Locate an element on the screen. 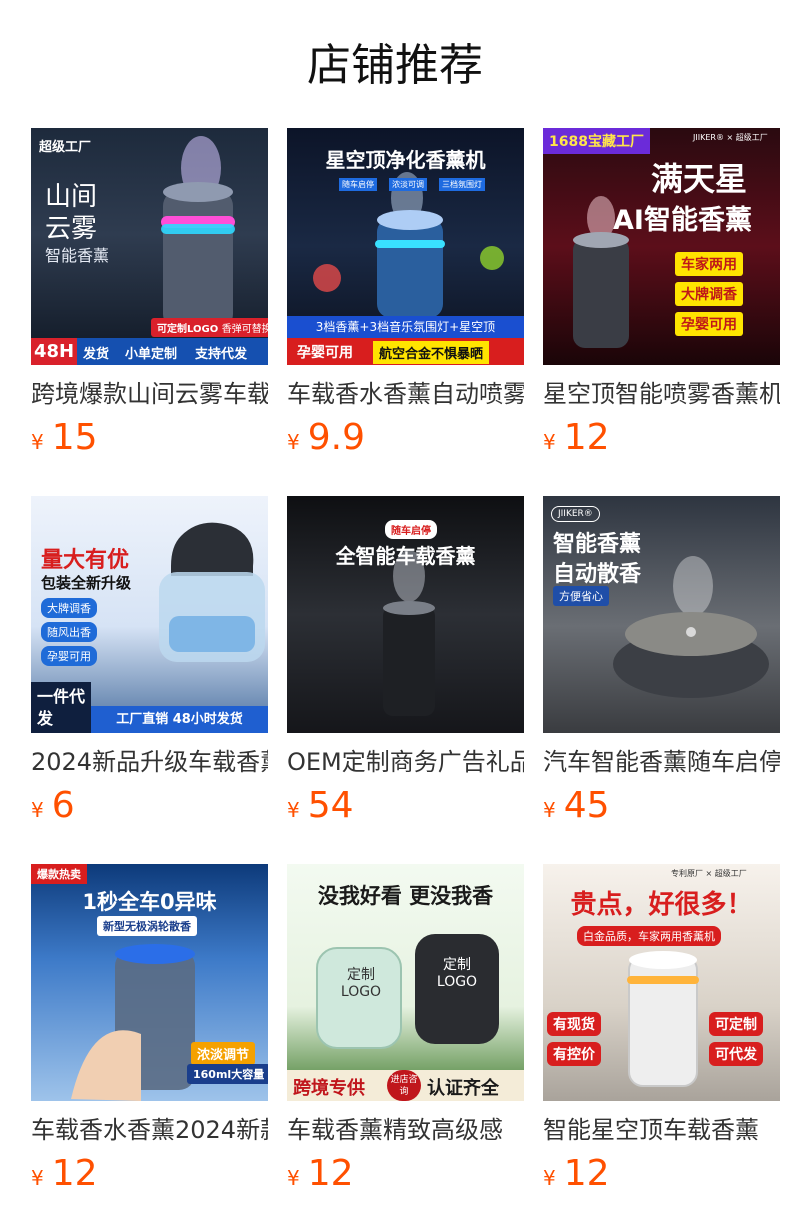  product-name: 2024新品升级车载香薰 is located at coordinates (149, 762).